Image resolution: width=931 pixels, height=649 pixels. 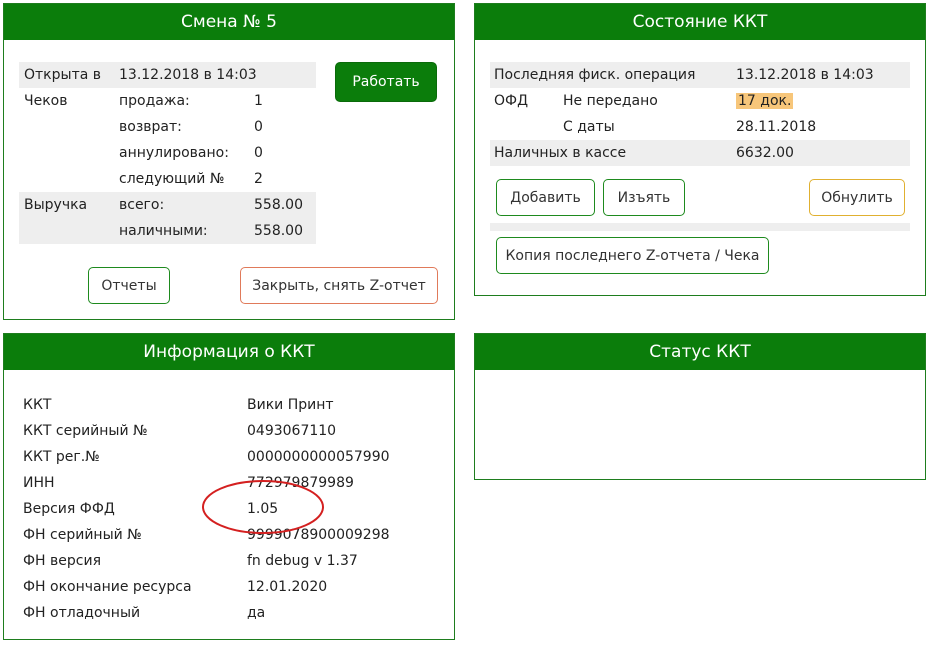 I want to click on info-label: ФН отладочный, so click(x=82, y=613).